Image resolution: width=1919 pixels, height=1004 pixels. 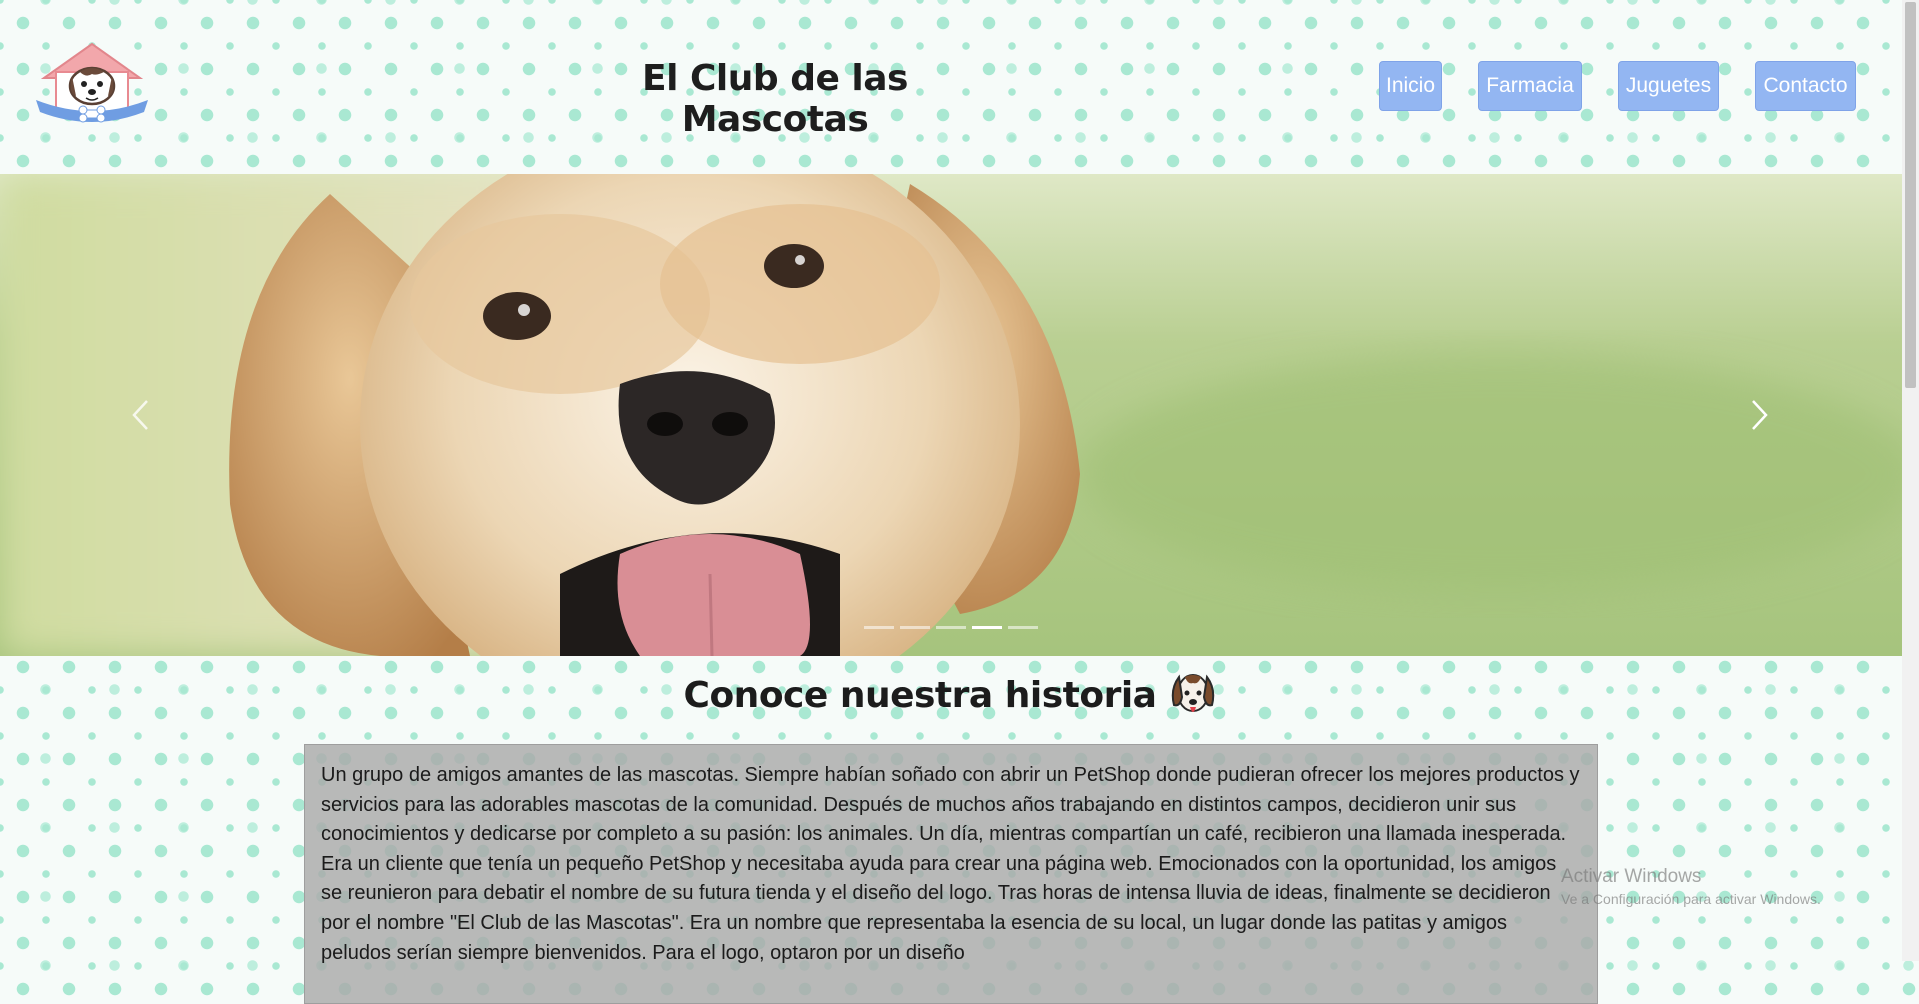 What do you see at coordinates (1410, 86) in the screenshot?
I see `nav-inicio-button: Inicio` at bounding box center [1410, 86].